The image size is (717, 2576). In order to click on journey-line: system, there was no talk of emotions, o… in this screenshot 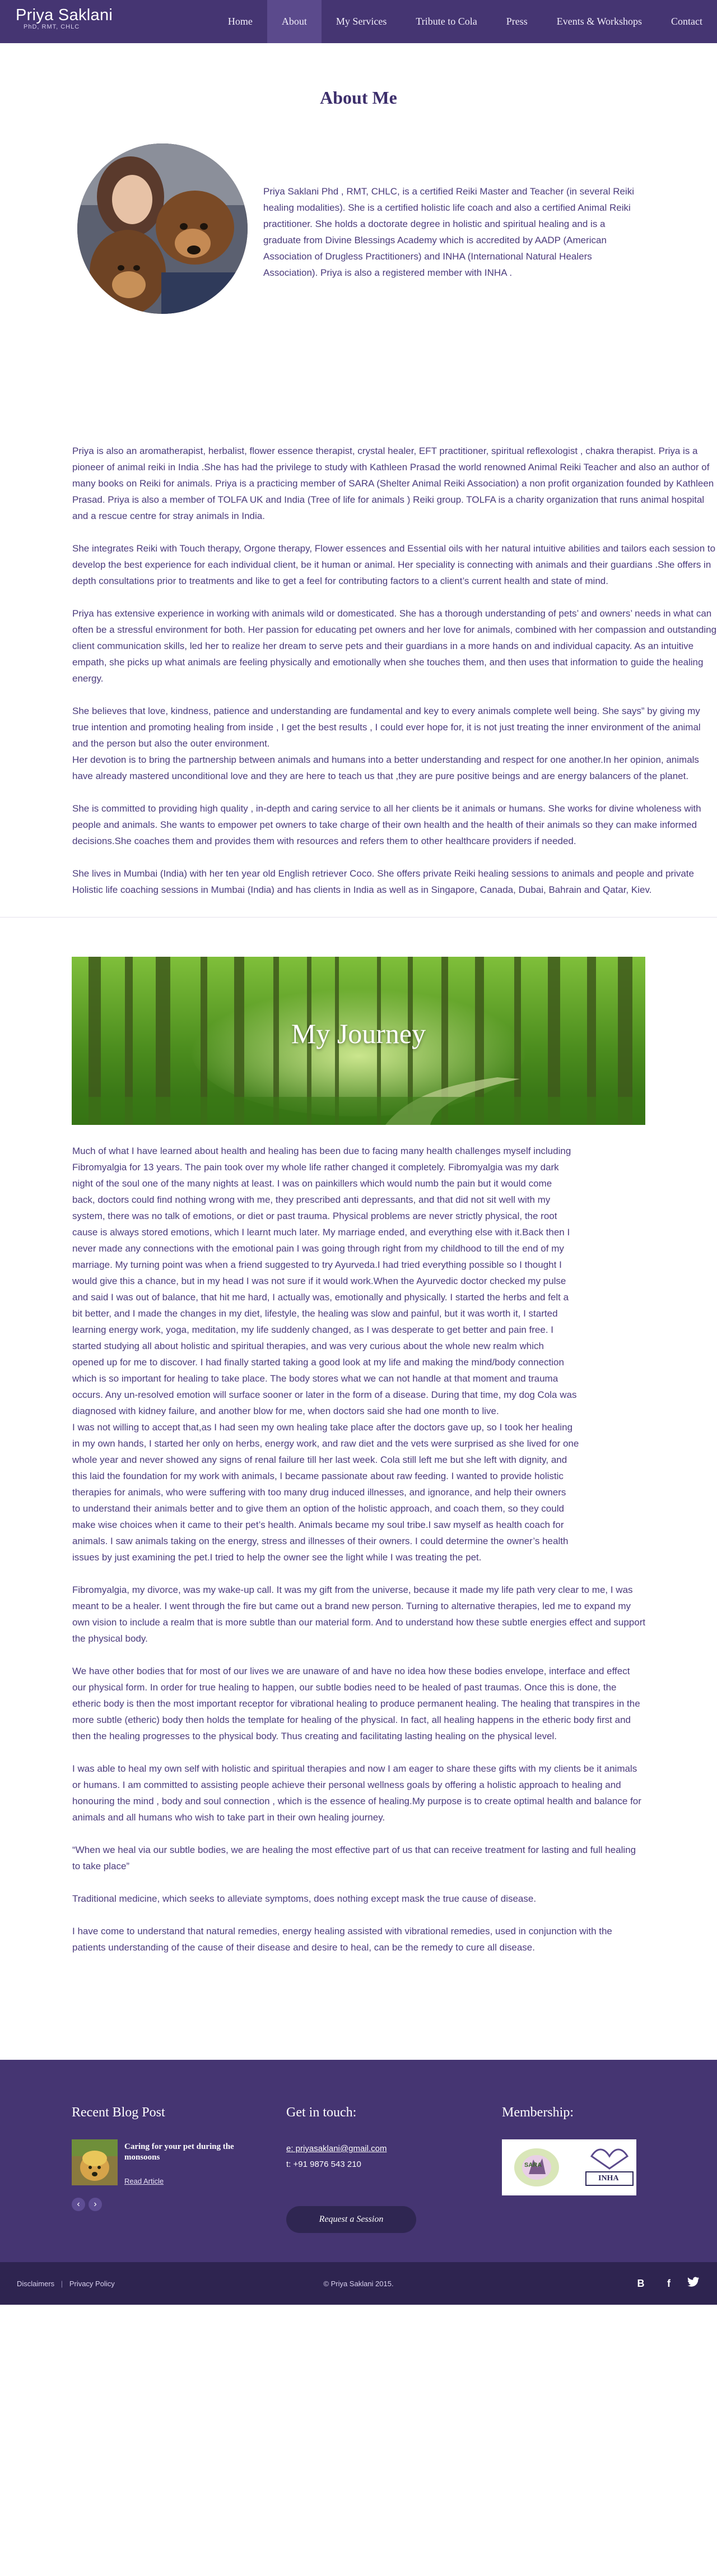, I will do `click(314, 1216)`.